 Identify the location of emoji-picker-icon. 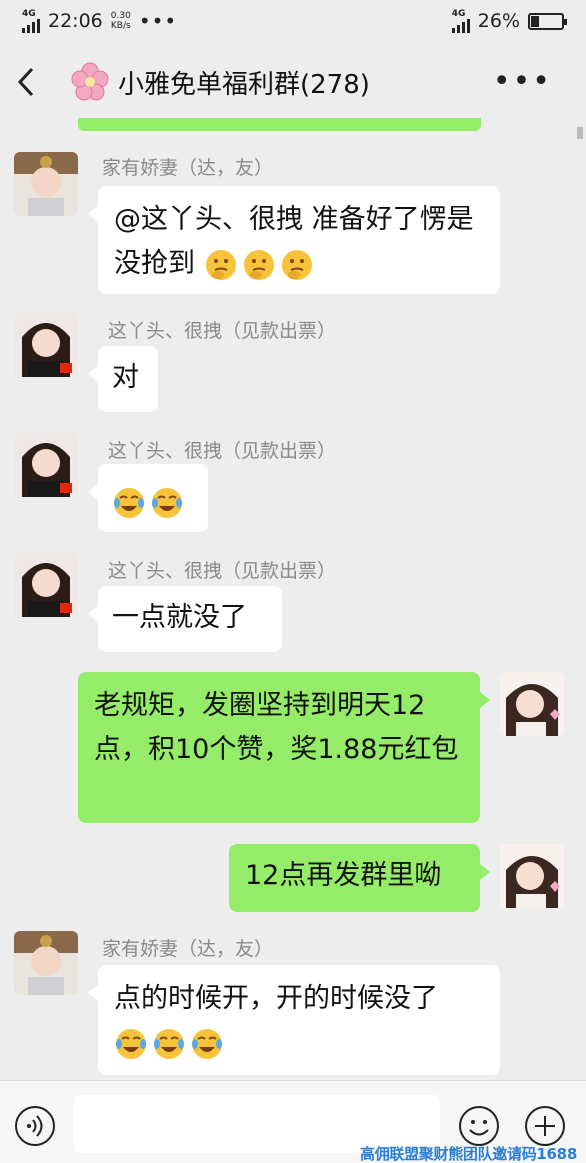
(479, 1126).